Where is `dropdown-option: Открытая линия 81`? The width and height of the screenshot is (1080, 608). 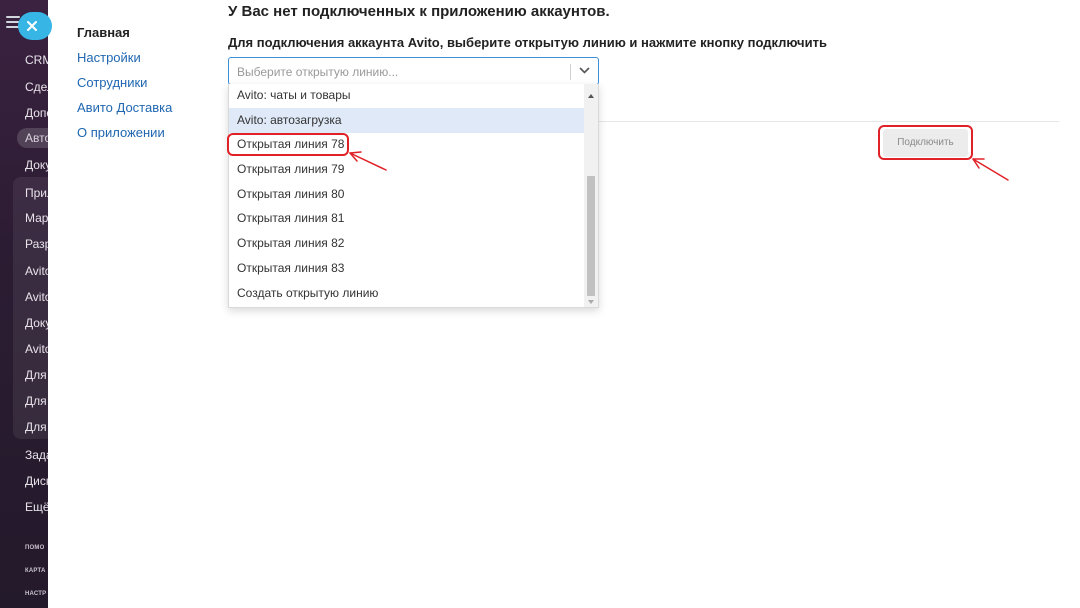 dropdown-option: Открытая линия 81 is located at coordinates (407, 218).